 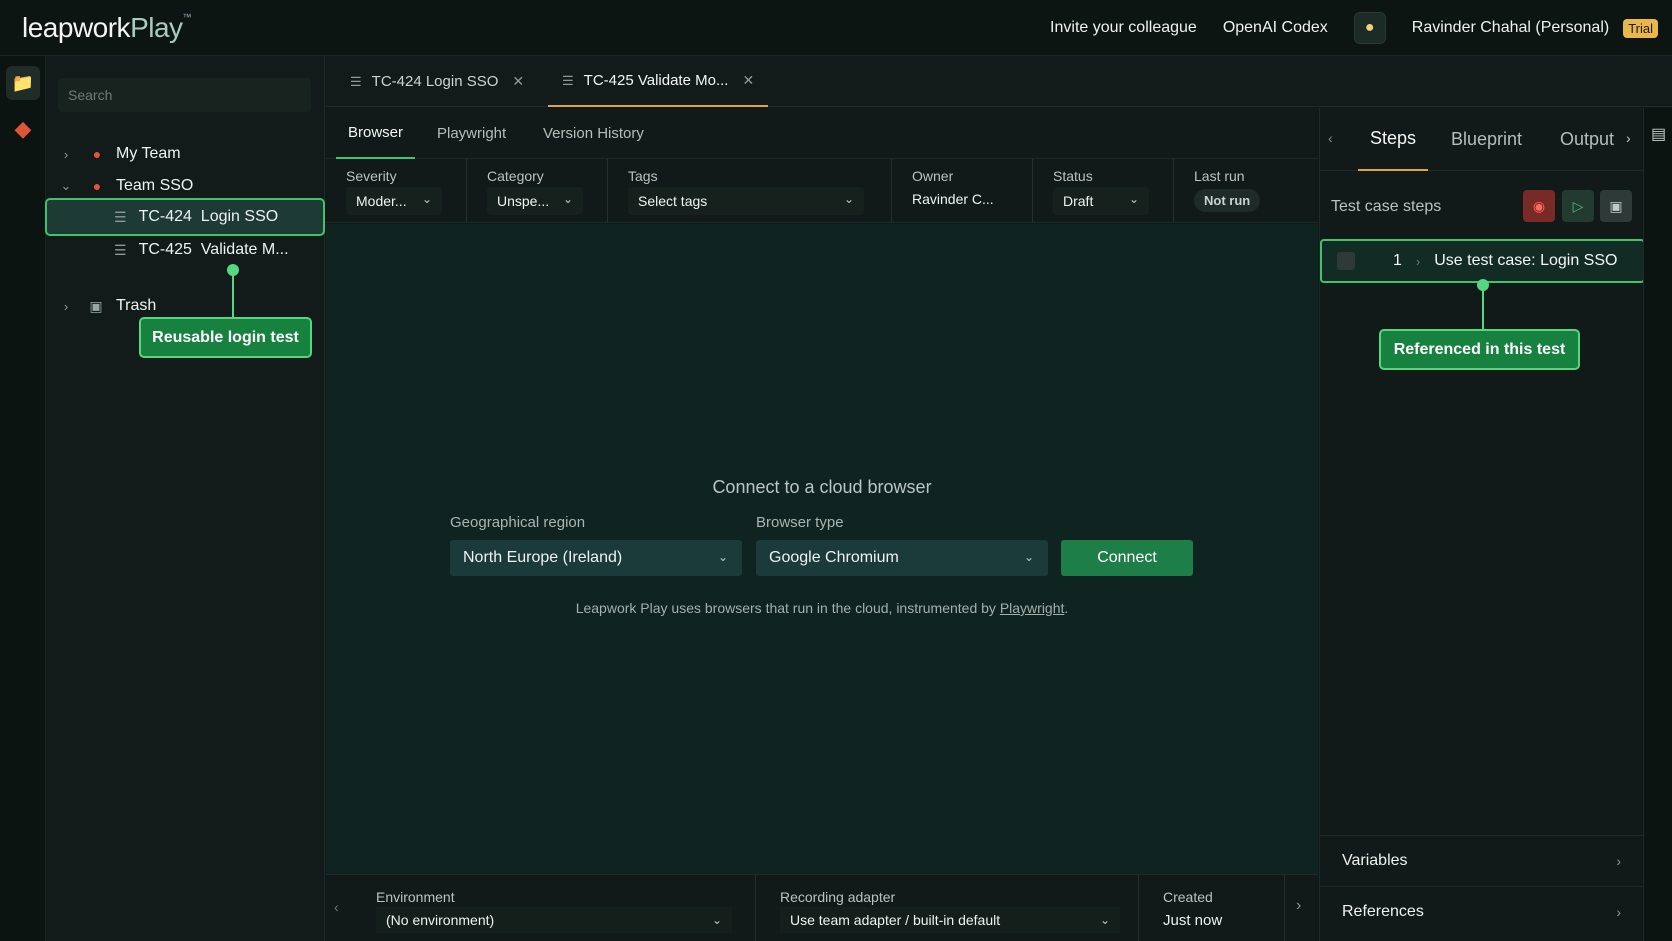 I want to click on references-label: References, so click(x=1383, y=911).